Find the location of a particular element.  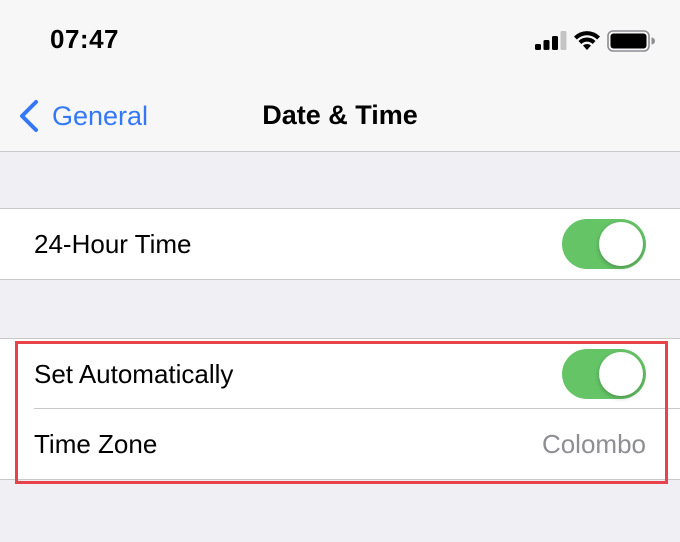

battery-icon is located at coordinates (631, 41).